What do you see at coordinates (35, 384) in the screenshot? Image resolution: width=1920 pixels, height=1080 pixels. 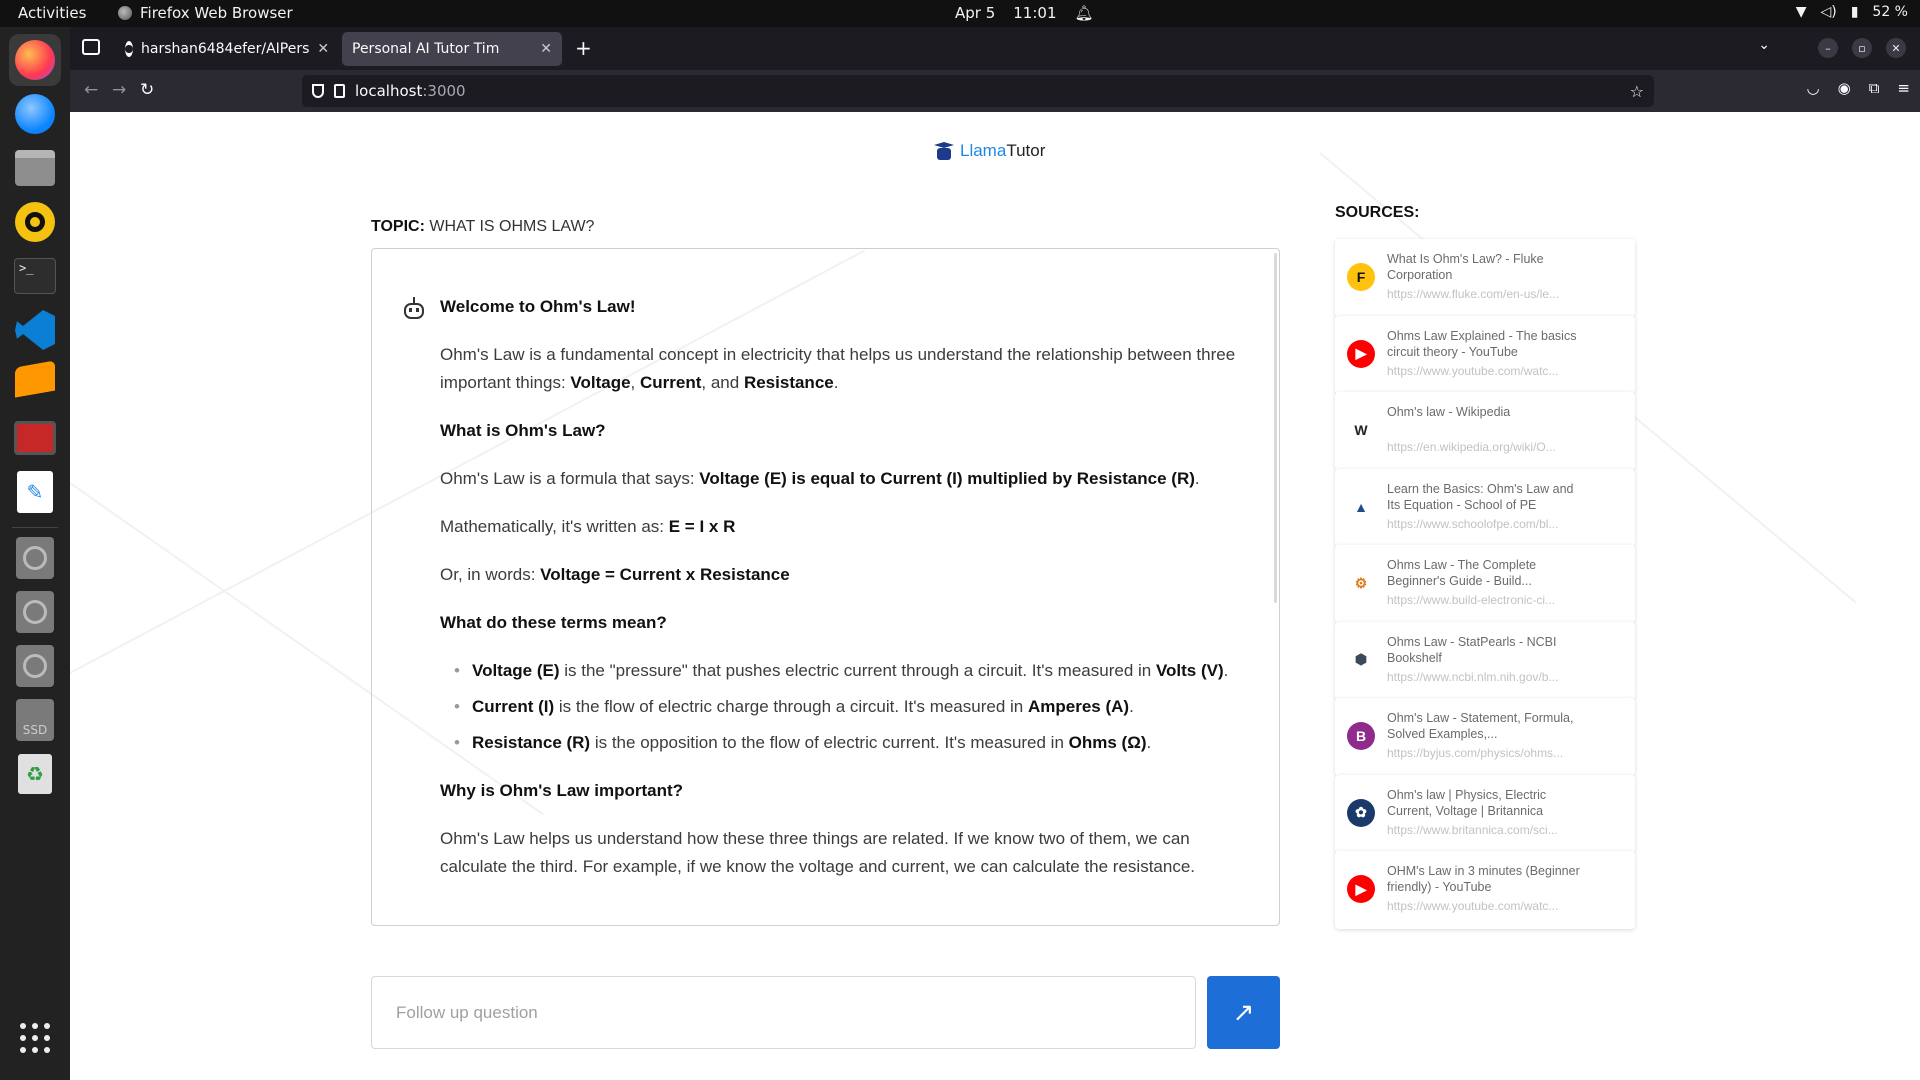 I see `dock-sublime-icon` at bounding box center [35, 384].